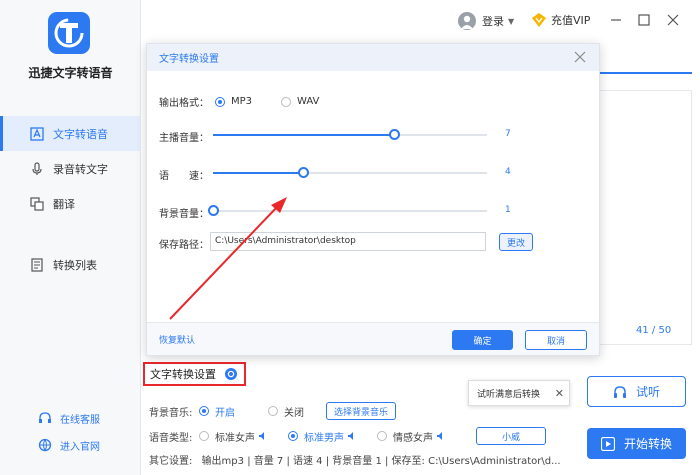  Describe the element at coordinates (350, 134) in the screenshot. I see `host-volume-slider` at that location.